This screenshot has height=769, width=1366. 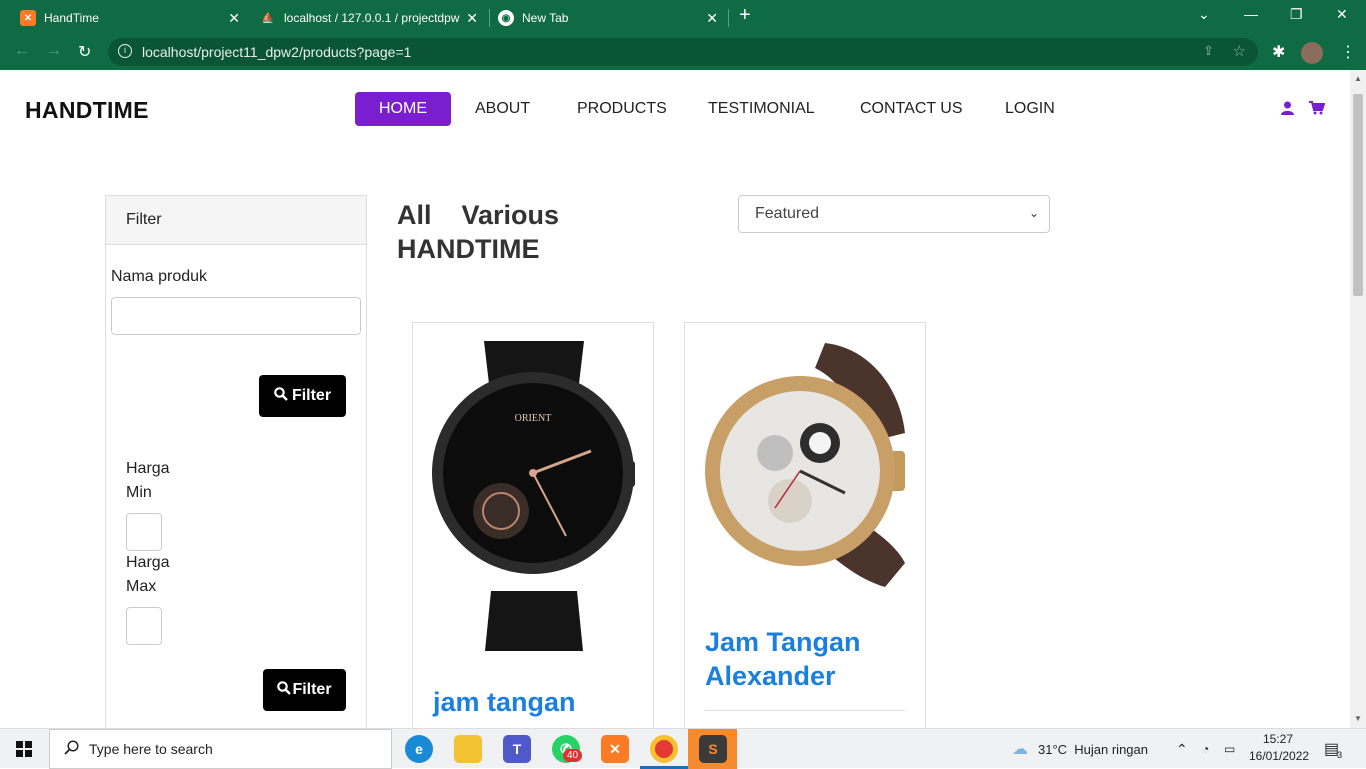 What do you see at coordinates (144, 626) in the screenshot?
I see `max-price-input` at bounding box center [144, 626].